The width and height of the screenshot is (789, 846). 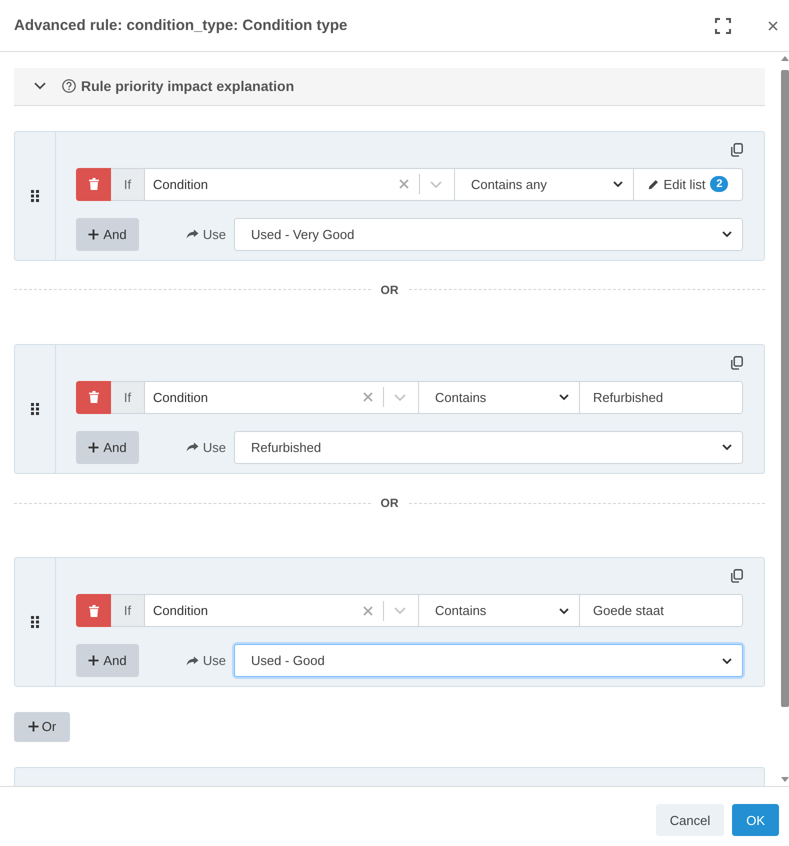 What do you see at coordinates (187, 86) in the screenshot?
I see `explanation-label: Rule priority impact explanation` at bounding box center [187, 86].